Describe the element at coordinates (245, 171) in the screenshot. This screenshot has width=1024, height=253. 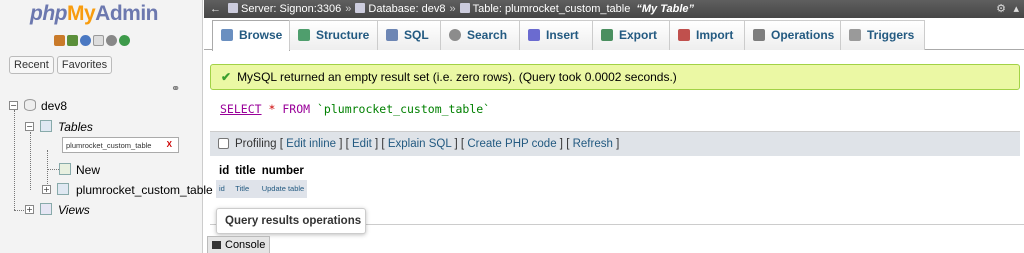
I see `column-header-title: title` at that location.